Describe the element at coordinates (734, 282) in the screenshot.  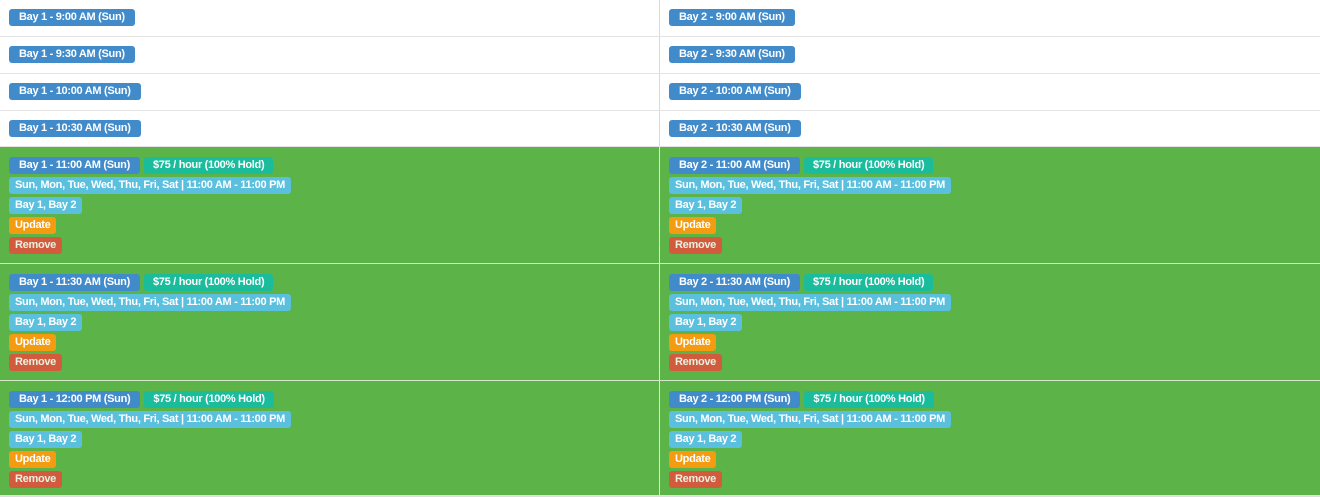
I see `slot-time-label: Bay 2 - 11:30 AM (Sun)` at that location.